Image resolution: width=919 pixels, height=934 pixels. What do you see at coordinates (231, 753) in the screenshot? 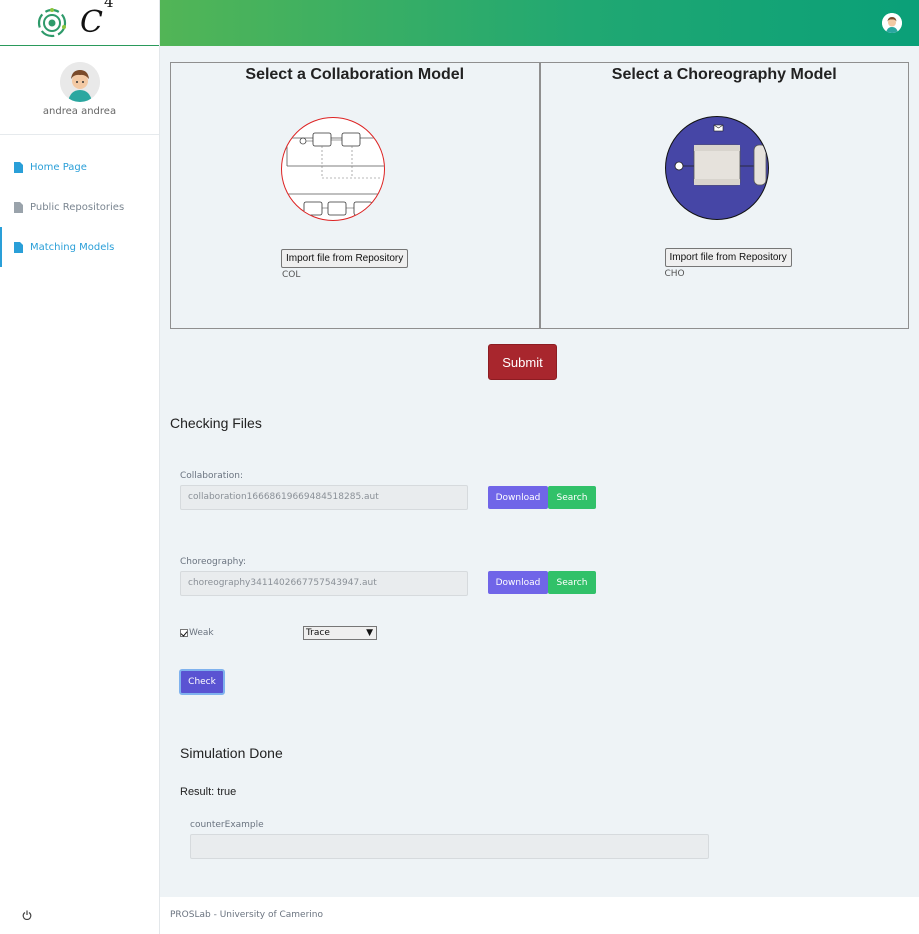
I see `simulation-title: Simulation Done` at bounding box center [231, 753].